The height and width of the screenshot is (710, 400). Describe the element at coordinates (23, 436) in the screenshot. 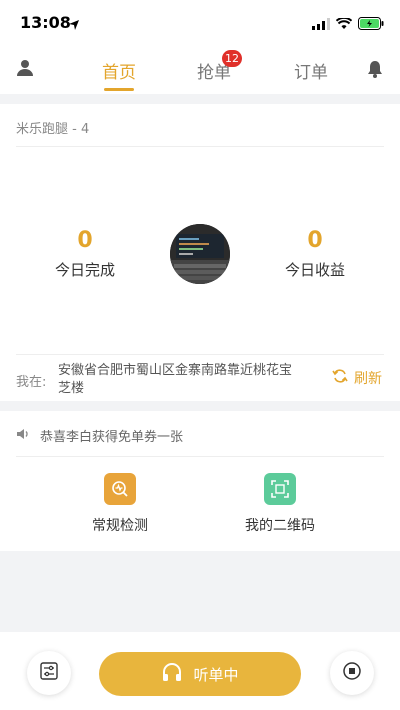

I see `speaker-icon` at that location.